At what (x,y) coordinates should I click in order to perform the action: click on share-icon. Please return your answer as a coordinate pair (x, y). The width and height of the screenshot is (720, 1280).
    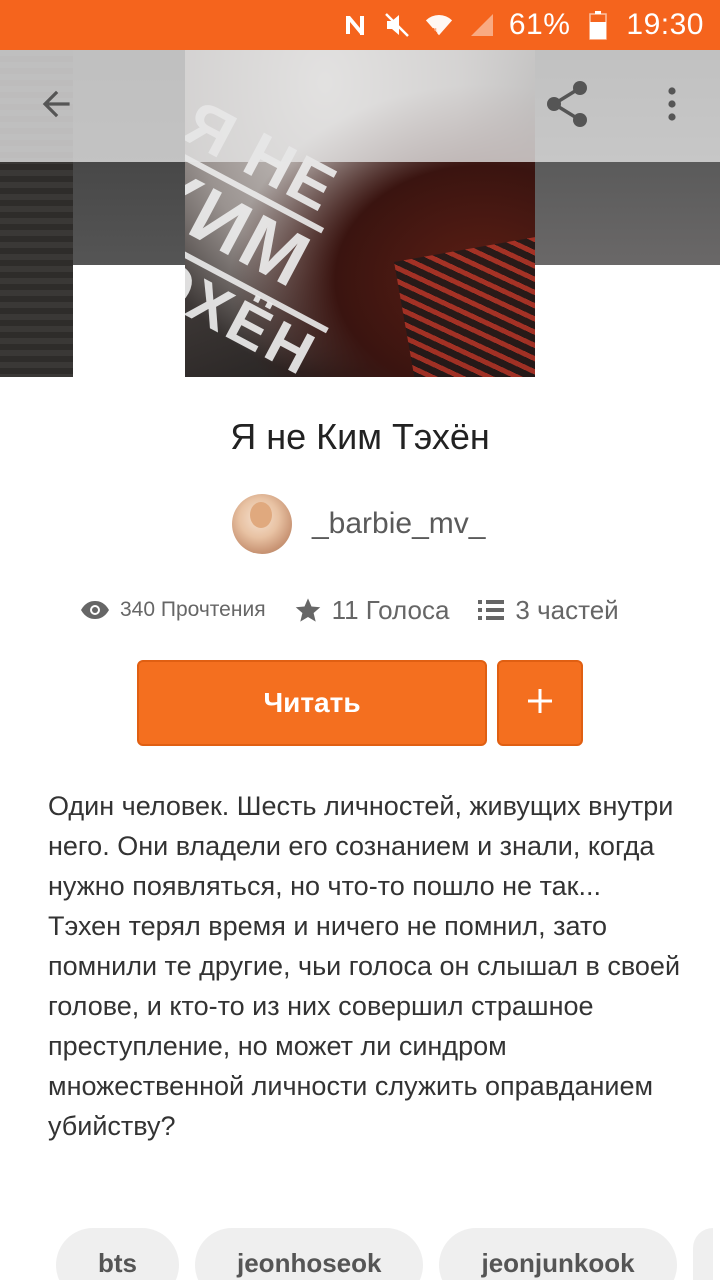
    Looking at the image, I should click on (568, 106).